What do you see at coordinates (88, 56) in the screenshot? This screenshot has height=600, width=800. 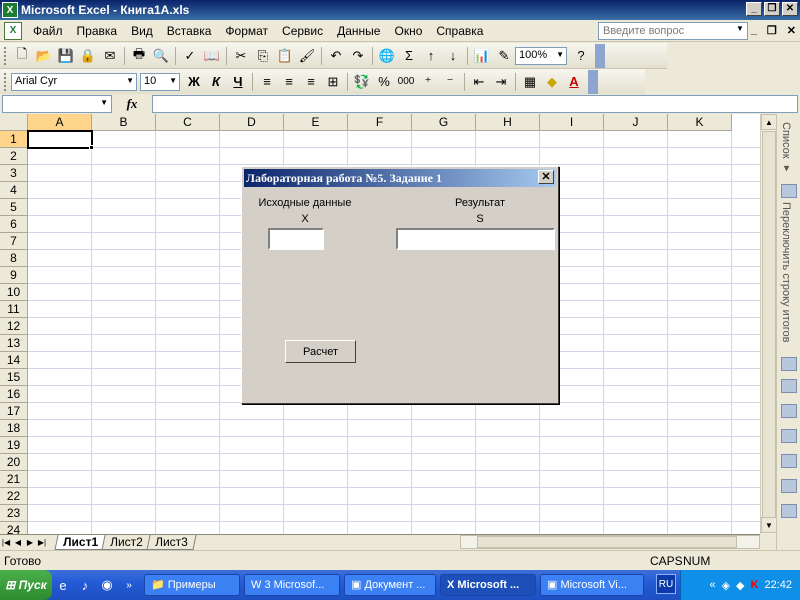 I see `permission-icon: 🔒` at bounding box center [88, 56].